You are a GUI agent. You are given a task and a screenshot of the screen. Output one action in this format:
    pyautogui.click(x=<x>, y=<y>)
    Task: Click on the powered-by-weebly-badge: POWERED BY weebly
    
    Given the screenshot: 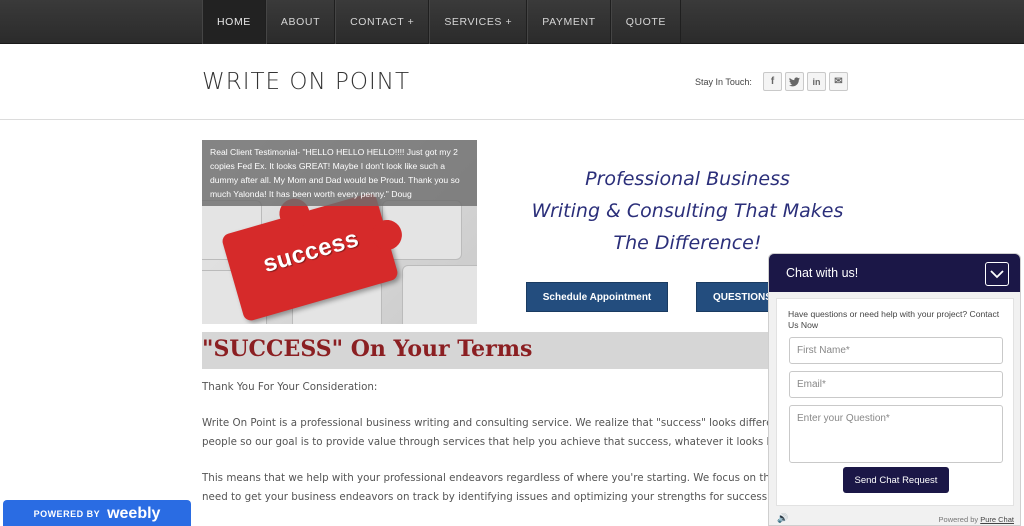 What is the action you would take?
    pyautogui.click(x=97, y=513)
    